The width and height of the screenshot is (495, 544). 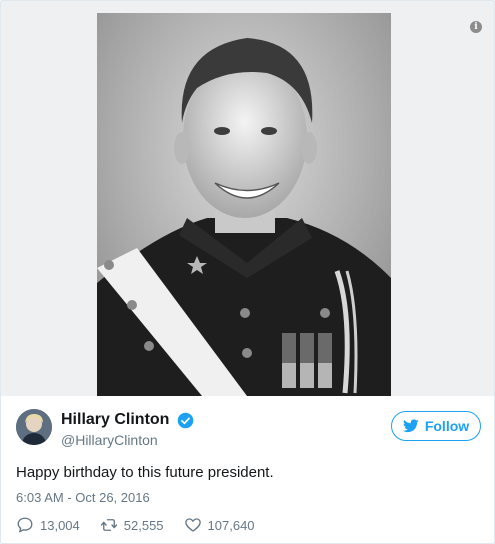 I want to click on avatar-photo-icon, so click(x=34, y=427).